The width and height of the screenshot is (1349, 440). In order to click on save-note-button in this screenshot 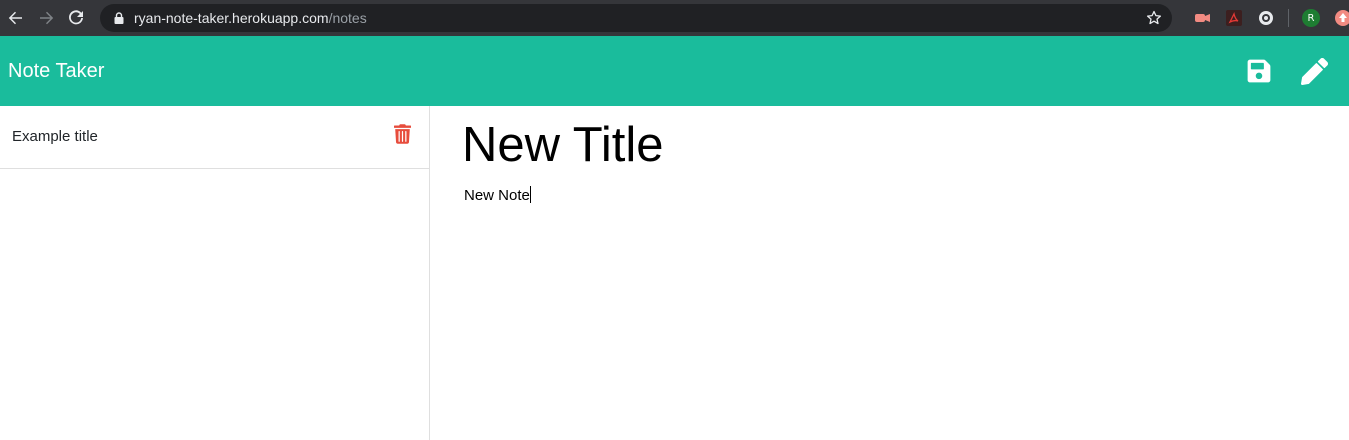, I will do `click(1259, 71)`.